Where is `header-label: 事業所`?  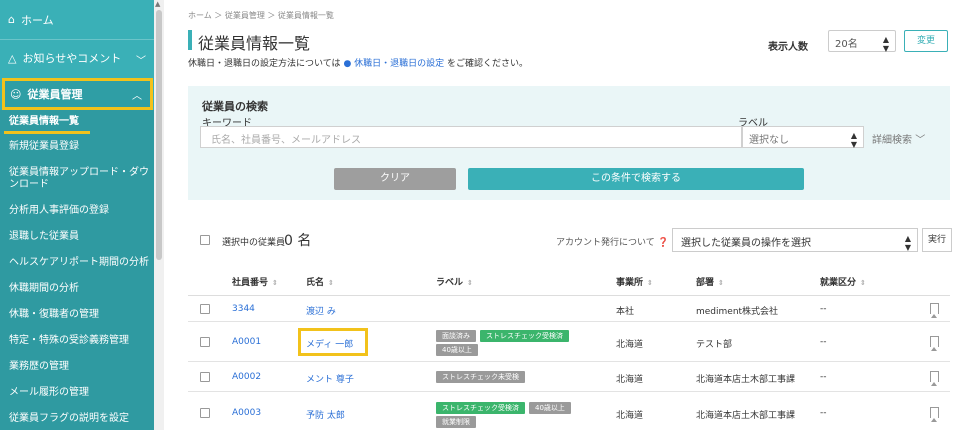
header-label: 事業所 is located at coordinates (630, 283).